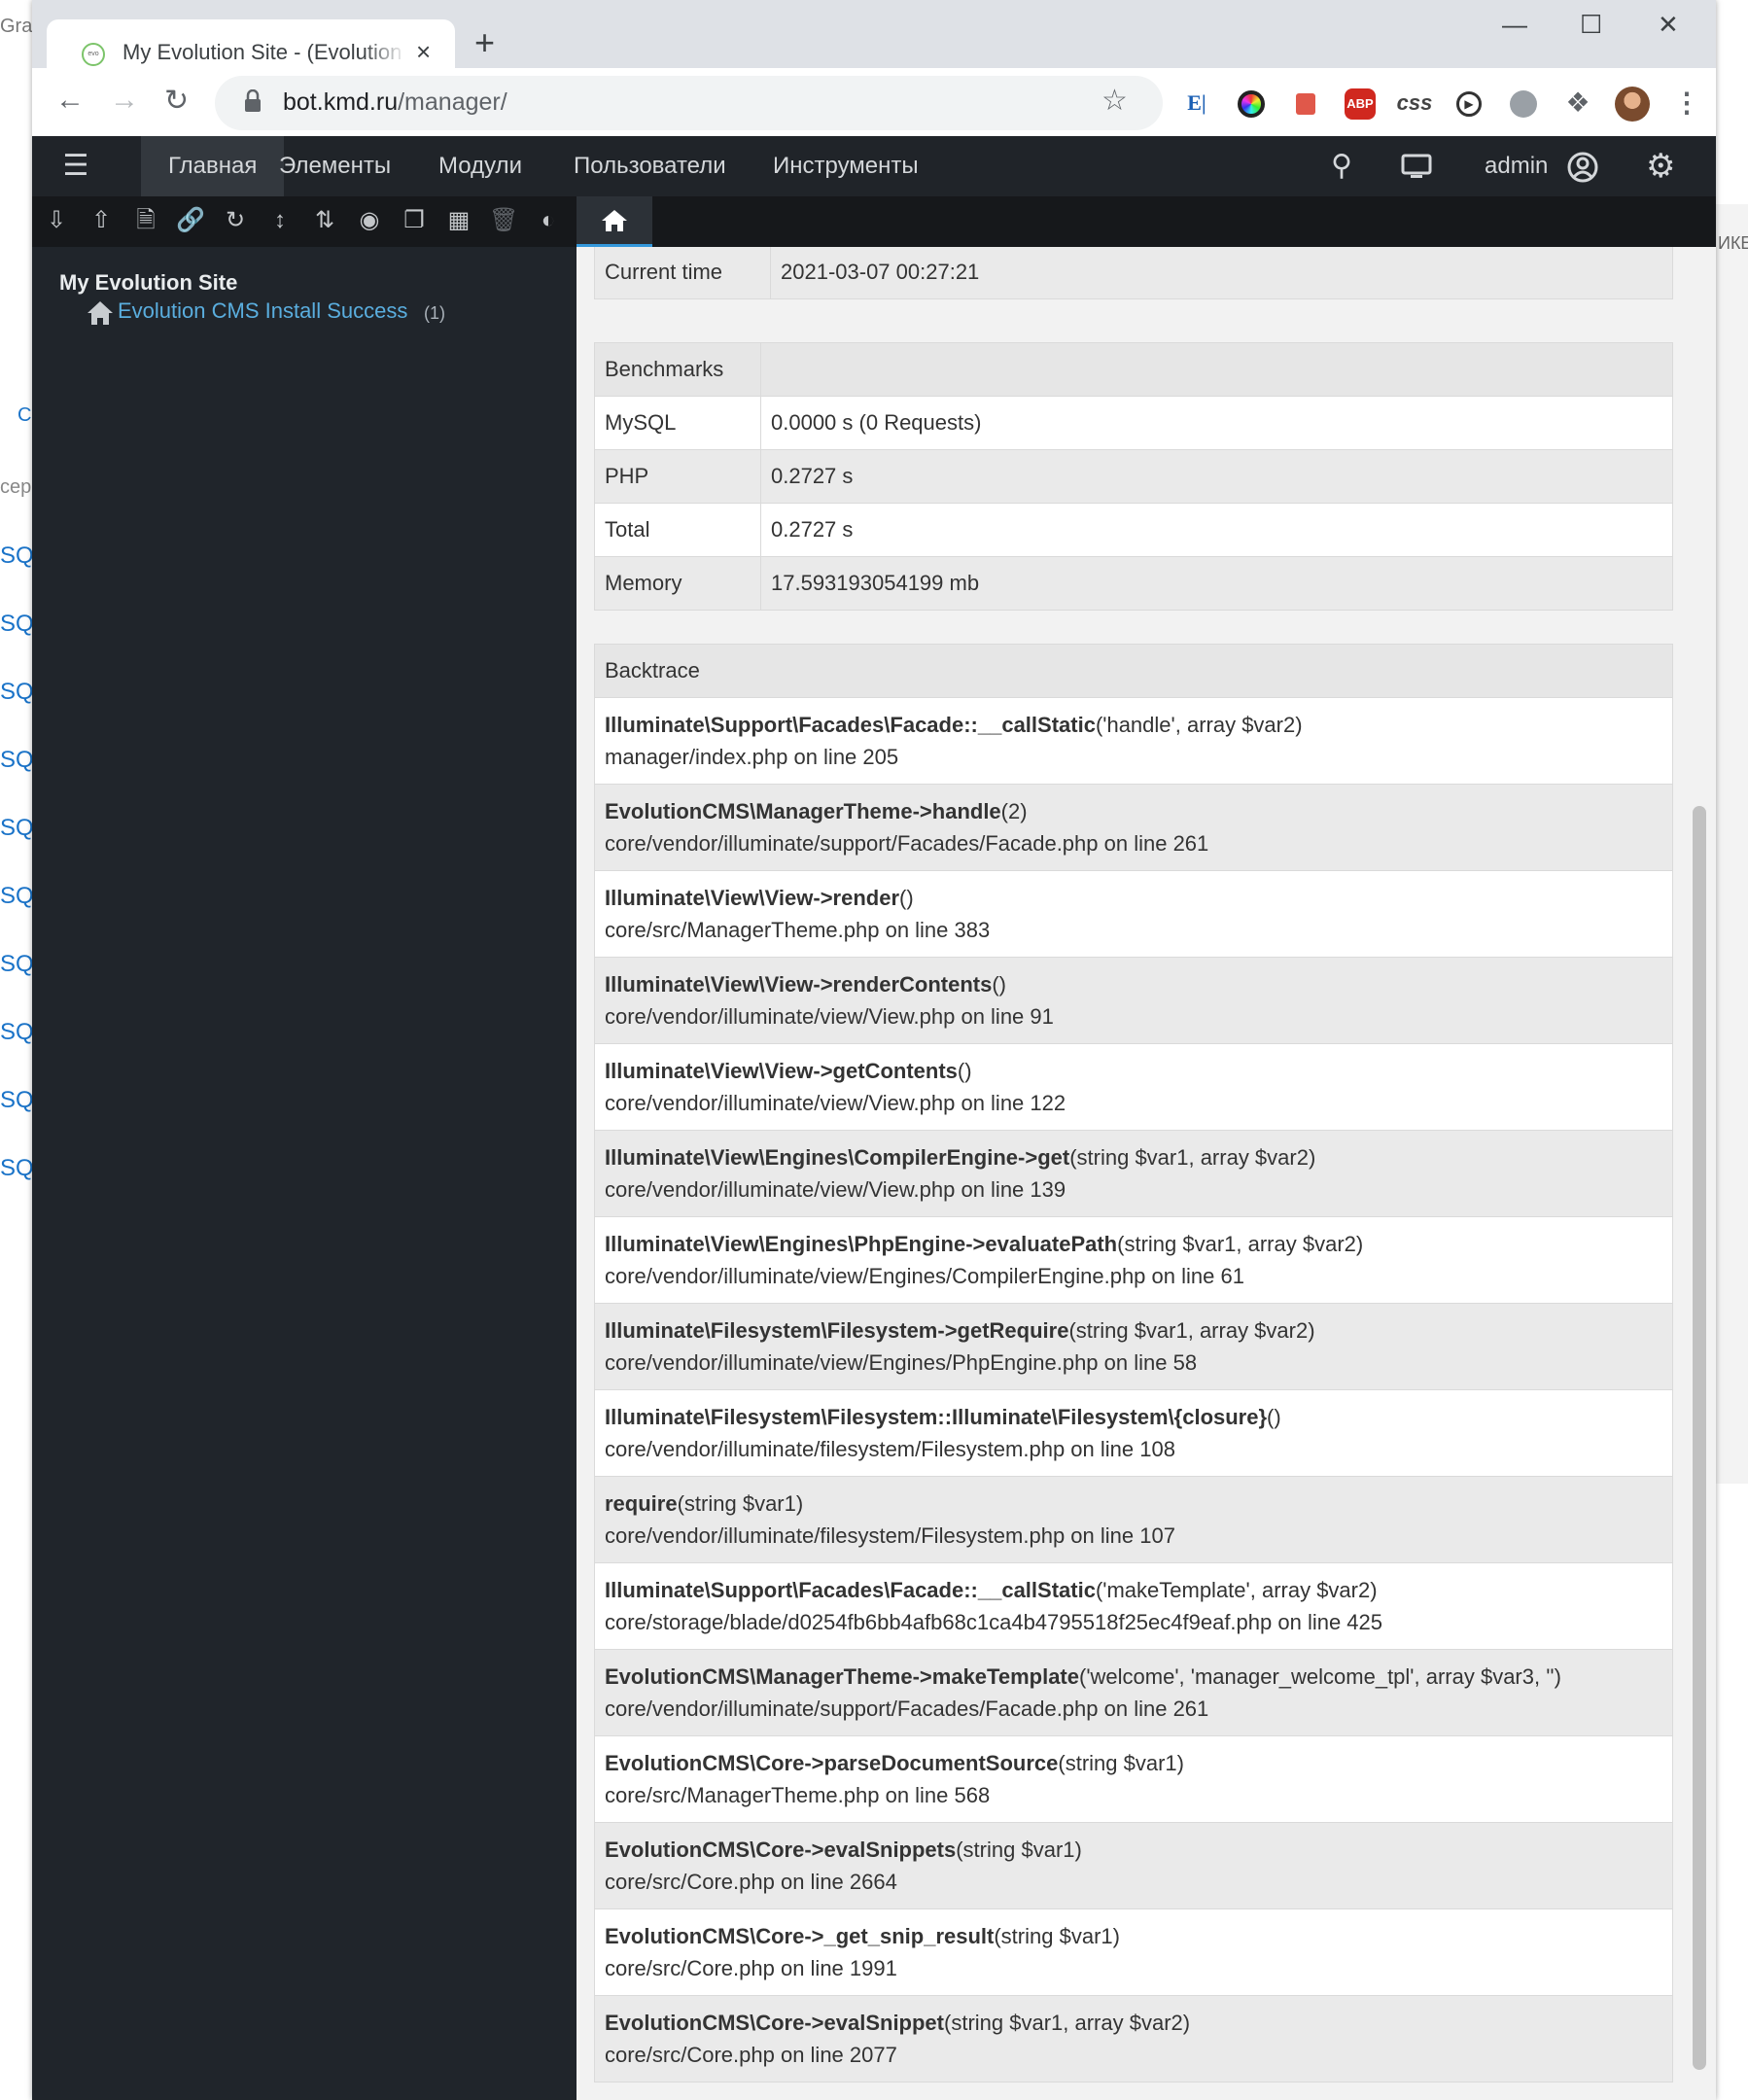 The height and width of the screenshot is (2100, 1748). What do you see at coordinates (458, 220) in the screenshot?
I see `grid-icon: ▦` at bounding box center [458, 220].